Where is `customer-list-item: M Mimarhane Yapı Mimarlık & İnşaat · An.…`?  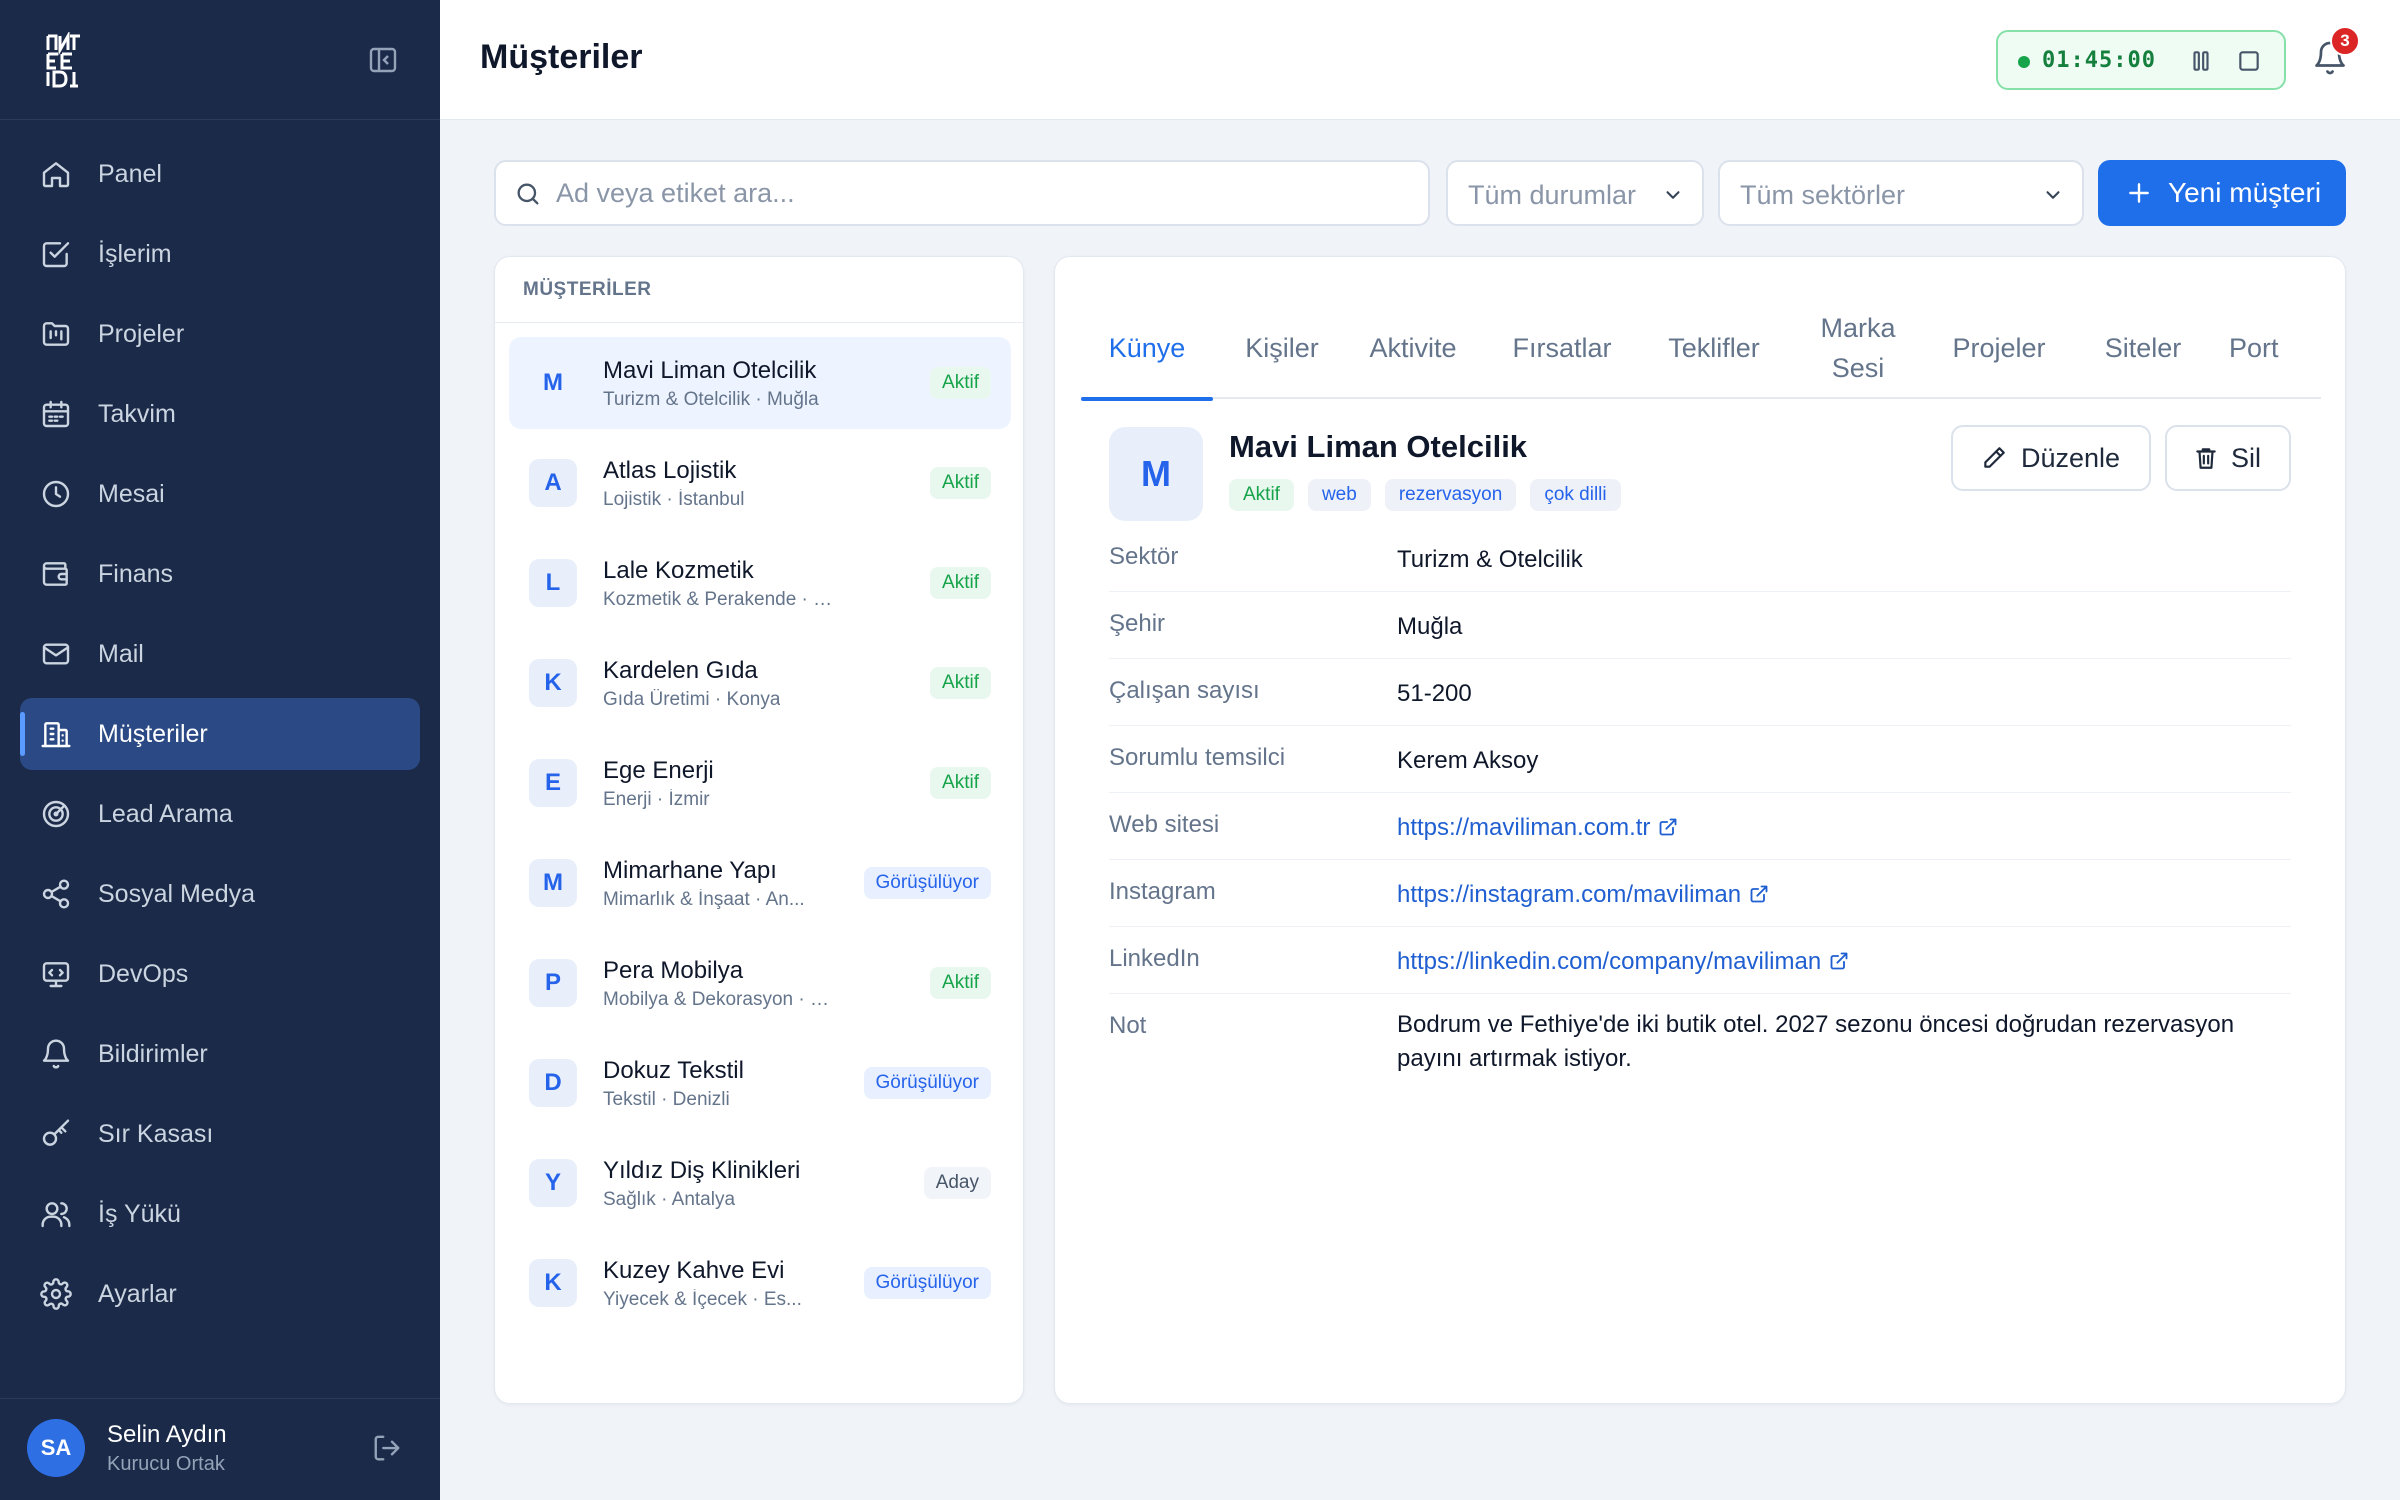
customer-list-item: M Mimarhane Yapı Mimarlık & İnşaat · An.… is located at coordinates (760, 883).